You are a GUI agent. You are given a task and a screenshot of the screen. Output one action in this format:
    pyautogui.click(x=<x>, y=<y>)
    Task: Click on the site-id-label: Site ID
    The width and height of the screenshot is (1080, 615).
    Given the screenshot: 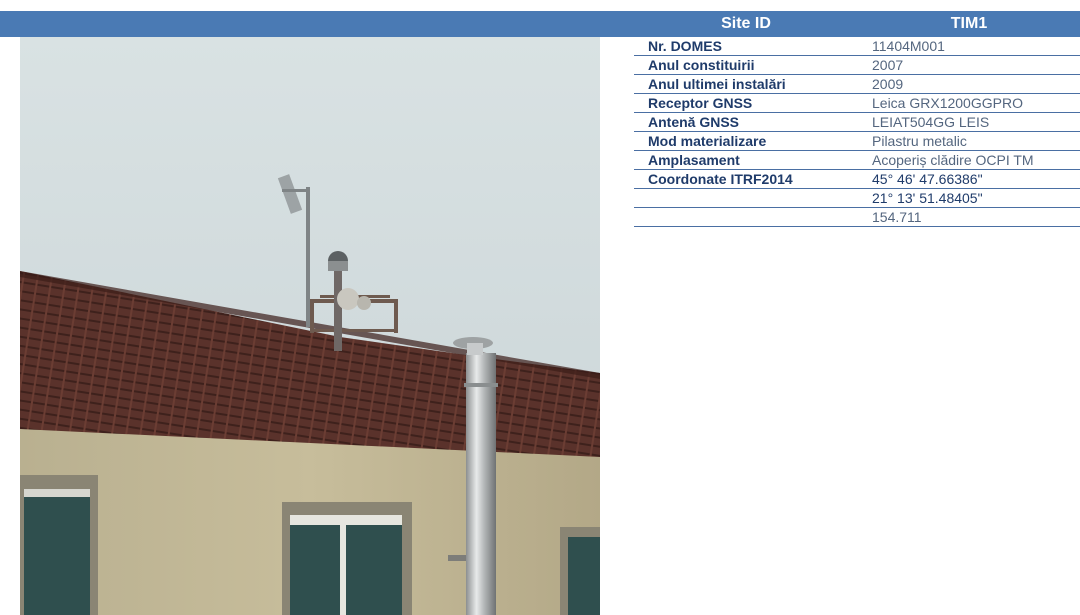 What is the action you would take?
    pyautogui.click(x=746, y=24)
    